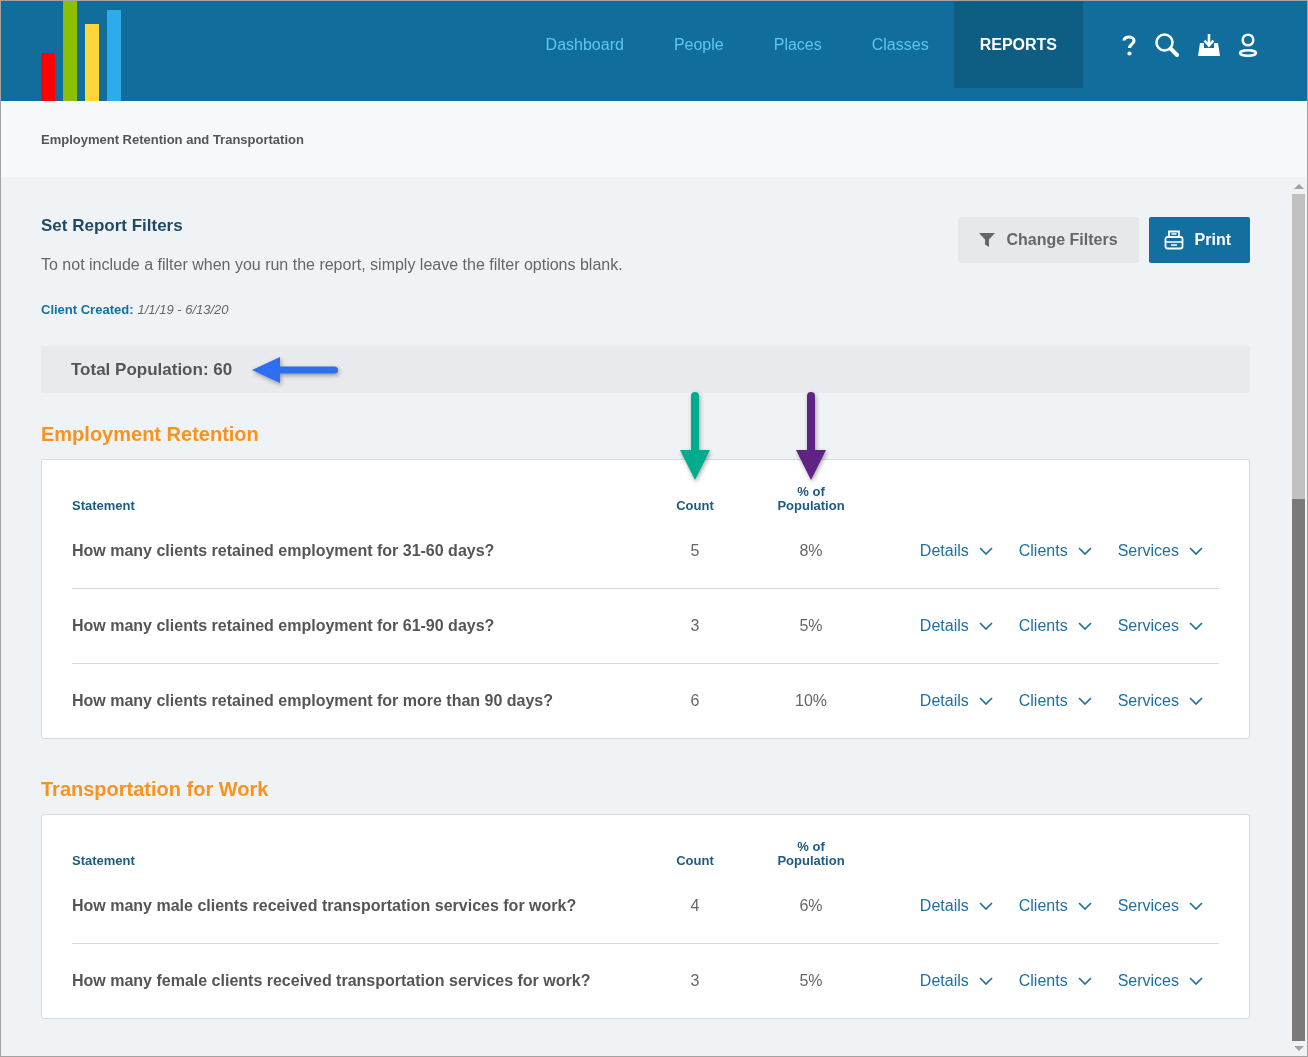  I want to click on filter-value: 1/1/19 - 6/13/20, so click(183, 309).